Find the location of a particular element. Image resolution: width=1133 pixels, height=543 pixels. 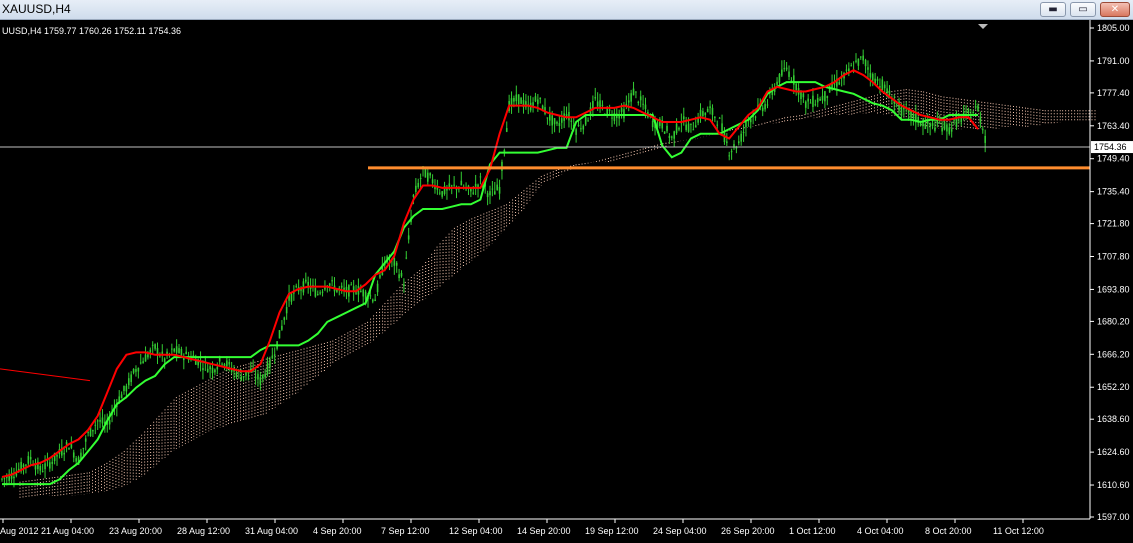

maximize-button: ▭ is located at coordinates (1083, 9).